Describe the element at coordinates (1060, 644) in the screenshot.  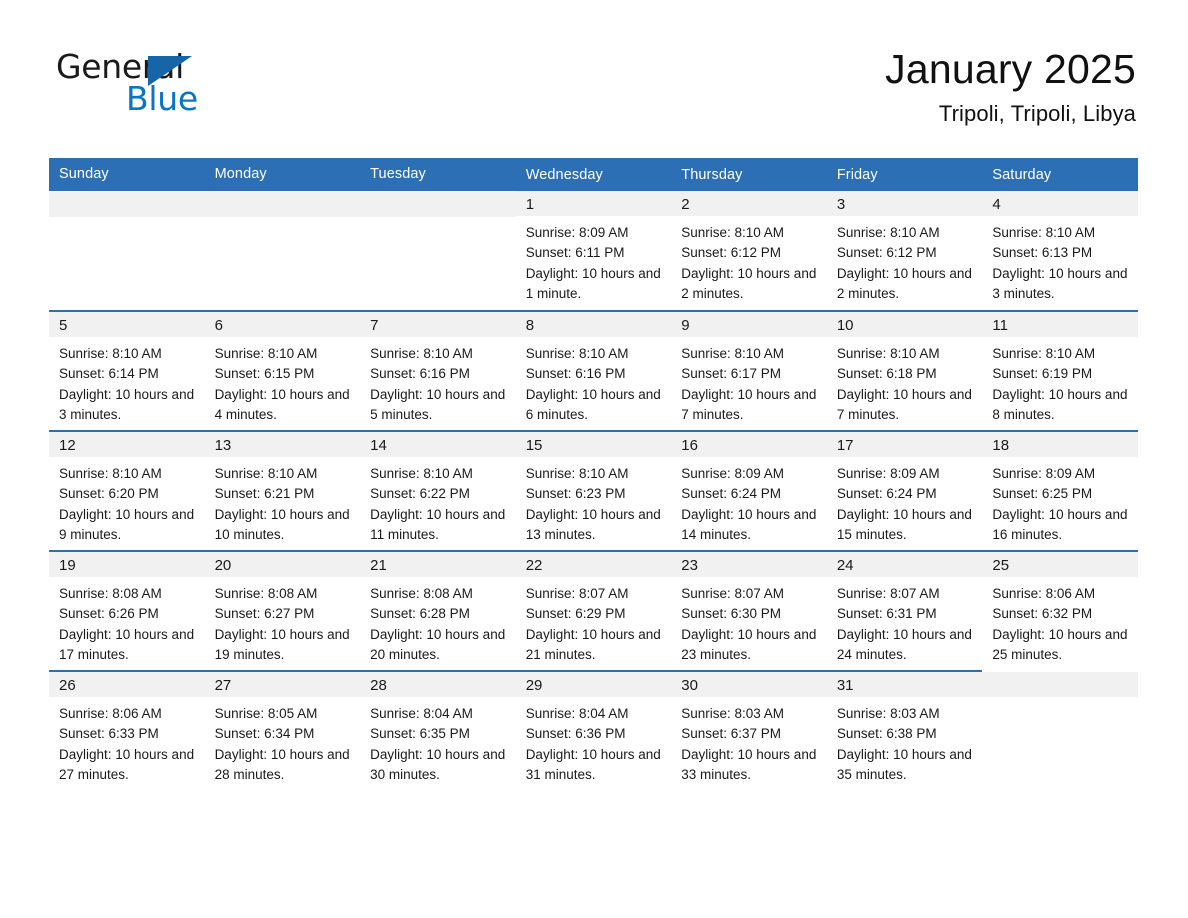
I see `daylight-text: Daylight: 10 hours and 25 minutes.` at that location.